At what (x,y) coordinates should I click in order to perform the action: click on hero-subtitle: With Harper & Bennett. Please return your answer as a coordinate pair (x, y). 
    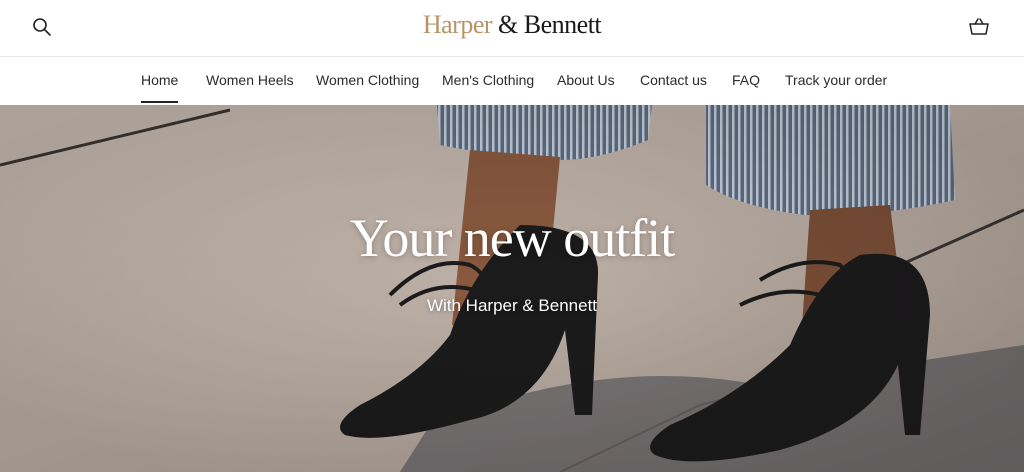
    Looking at the image, I should click on (512, 305).